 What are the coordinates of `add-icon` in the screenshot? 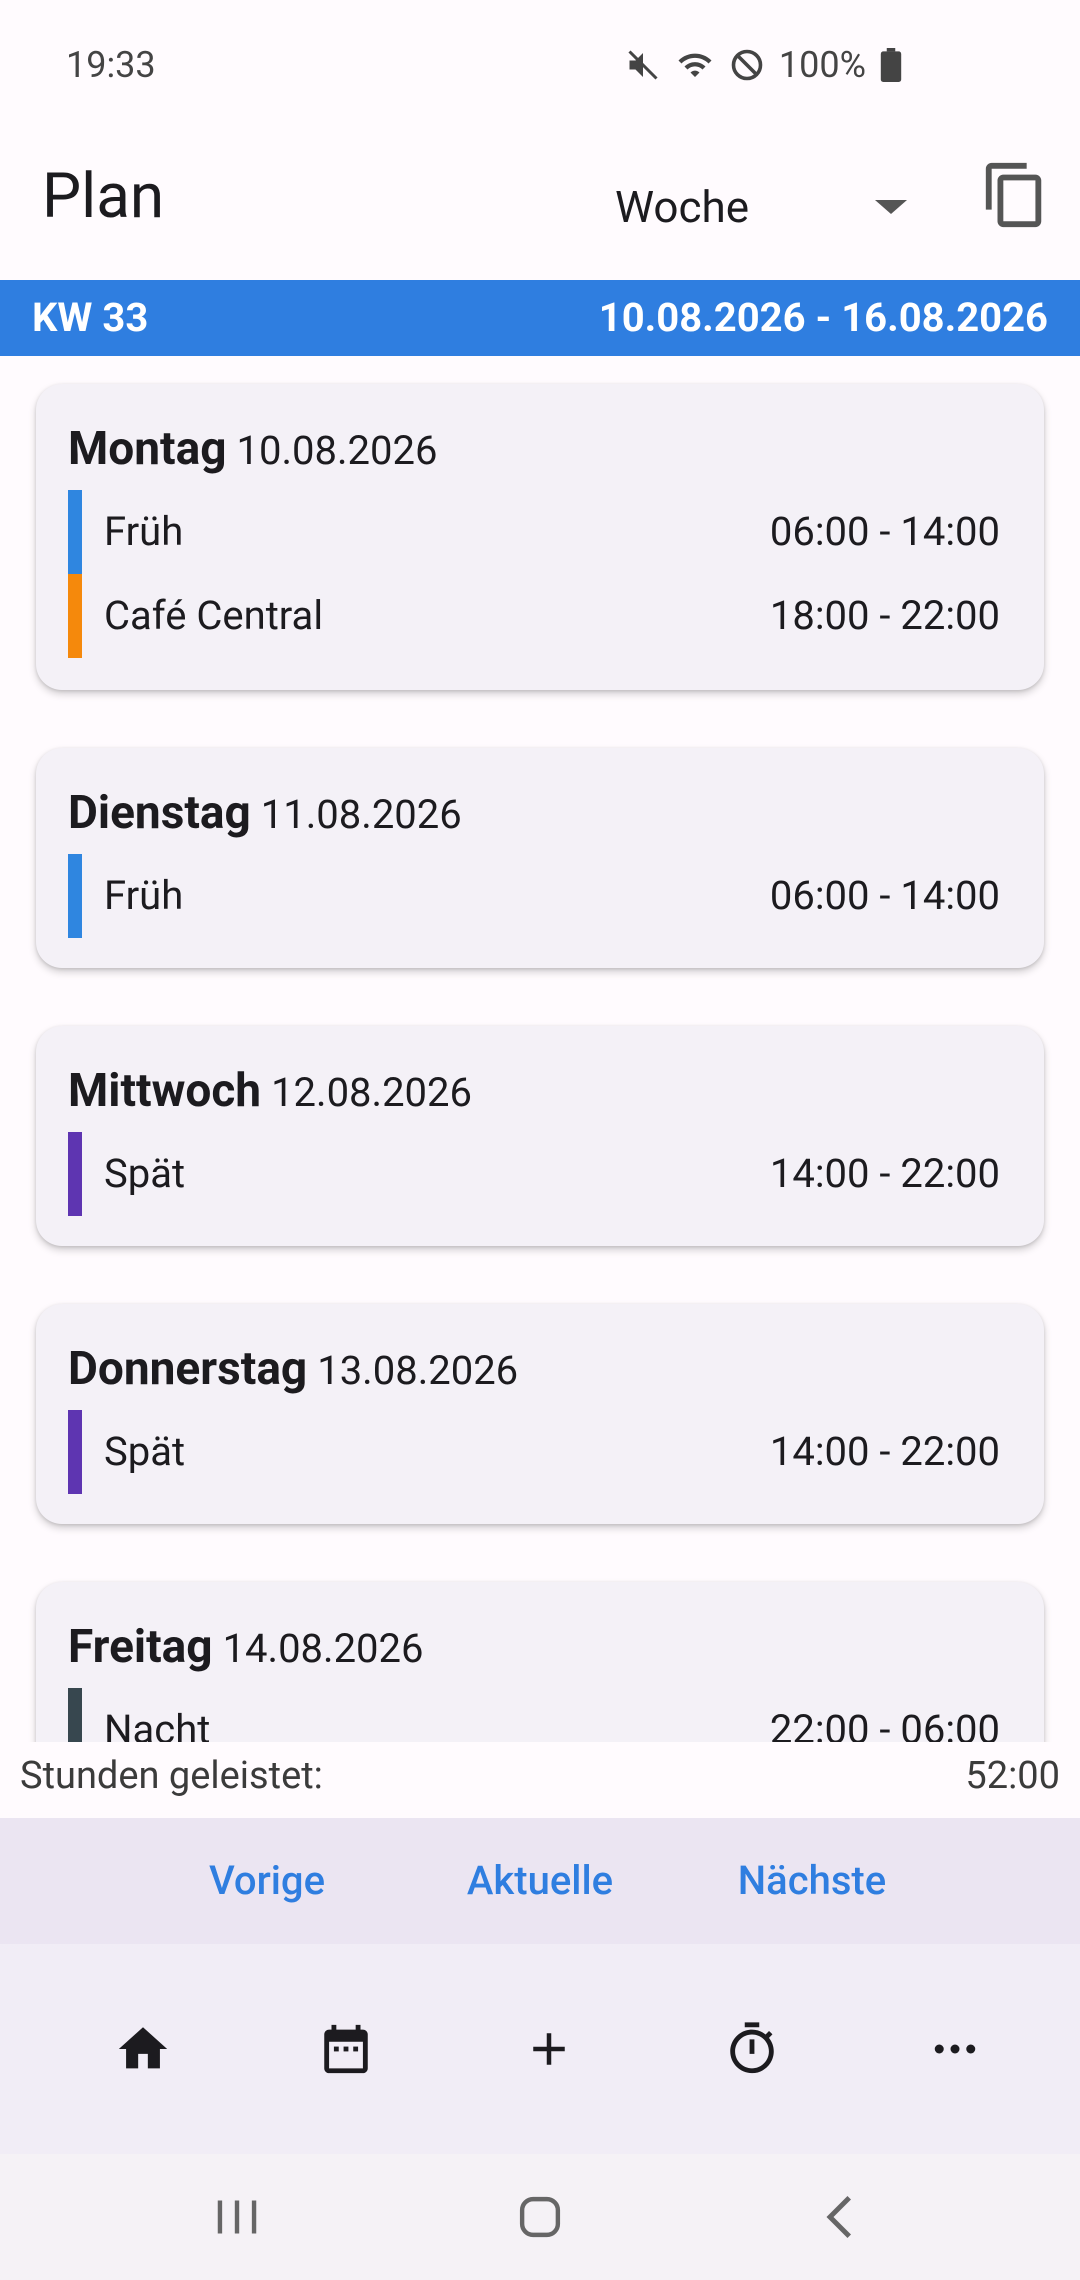 It's located at (549, 2049).